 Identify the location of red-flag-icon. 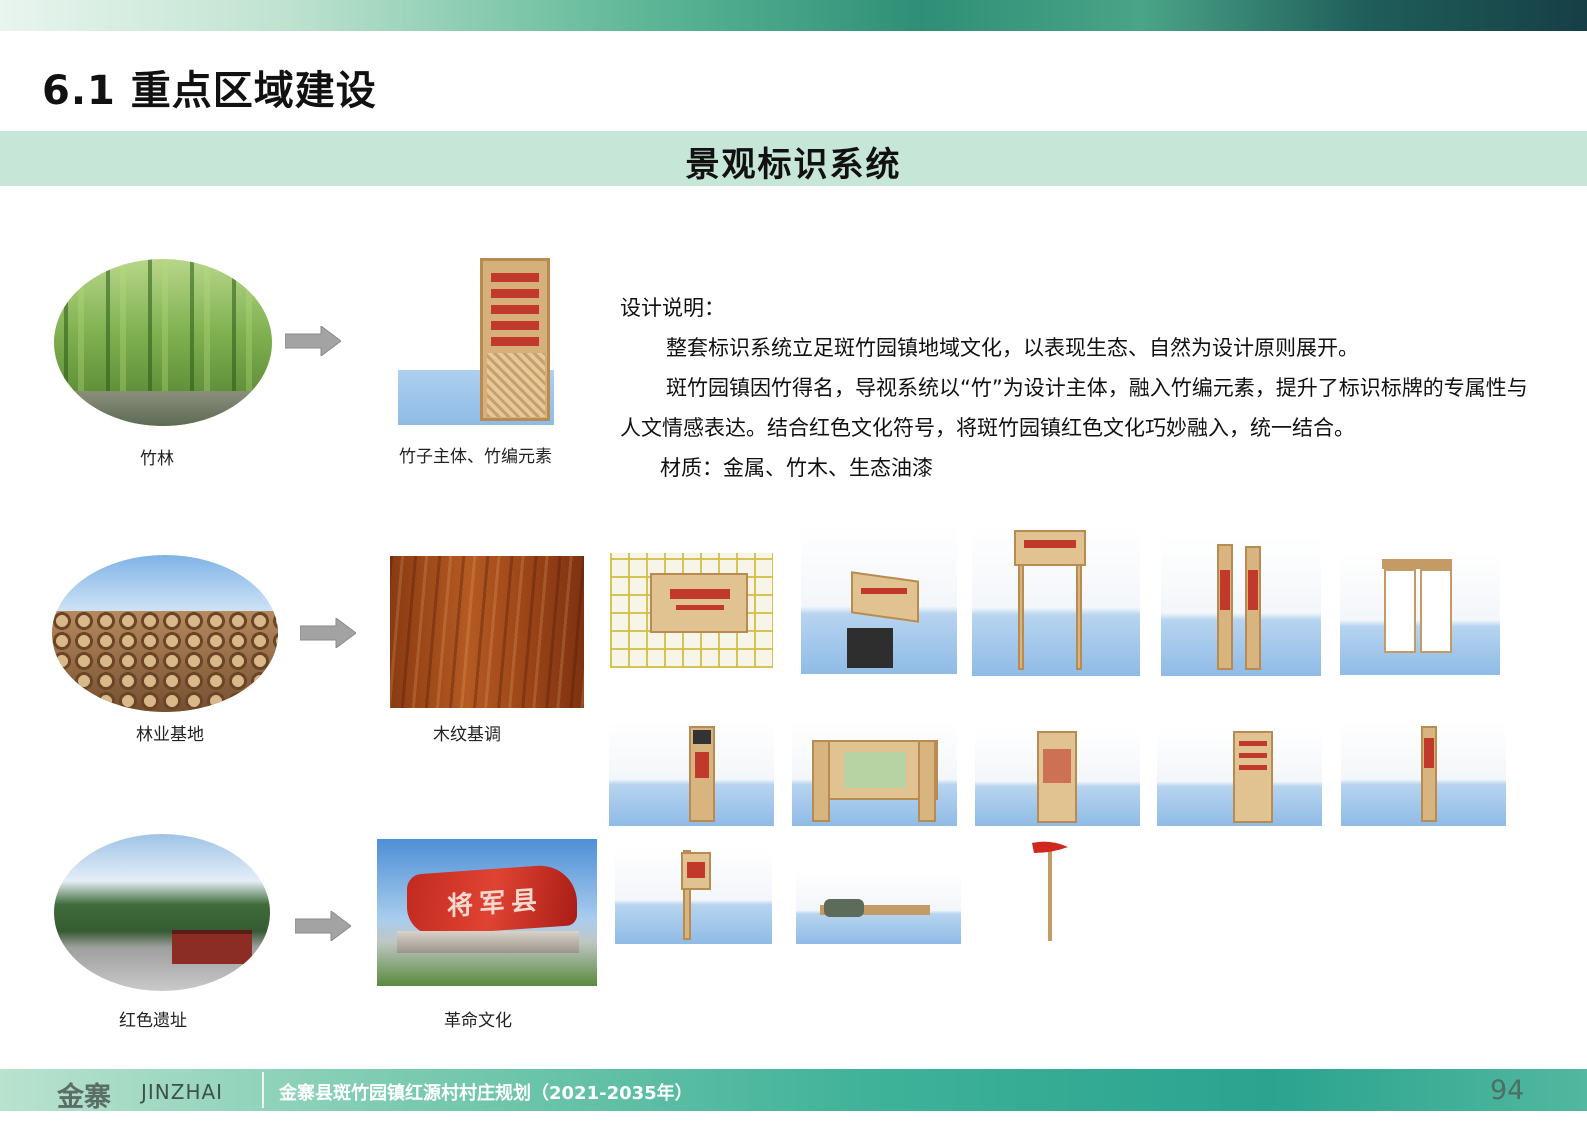
(1050, 847).